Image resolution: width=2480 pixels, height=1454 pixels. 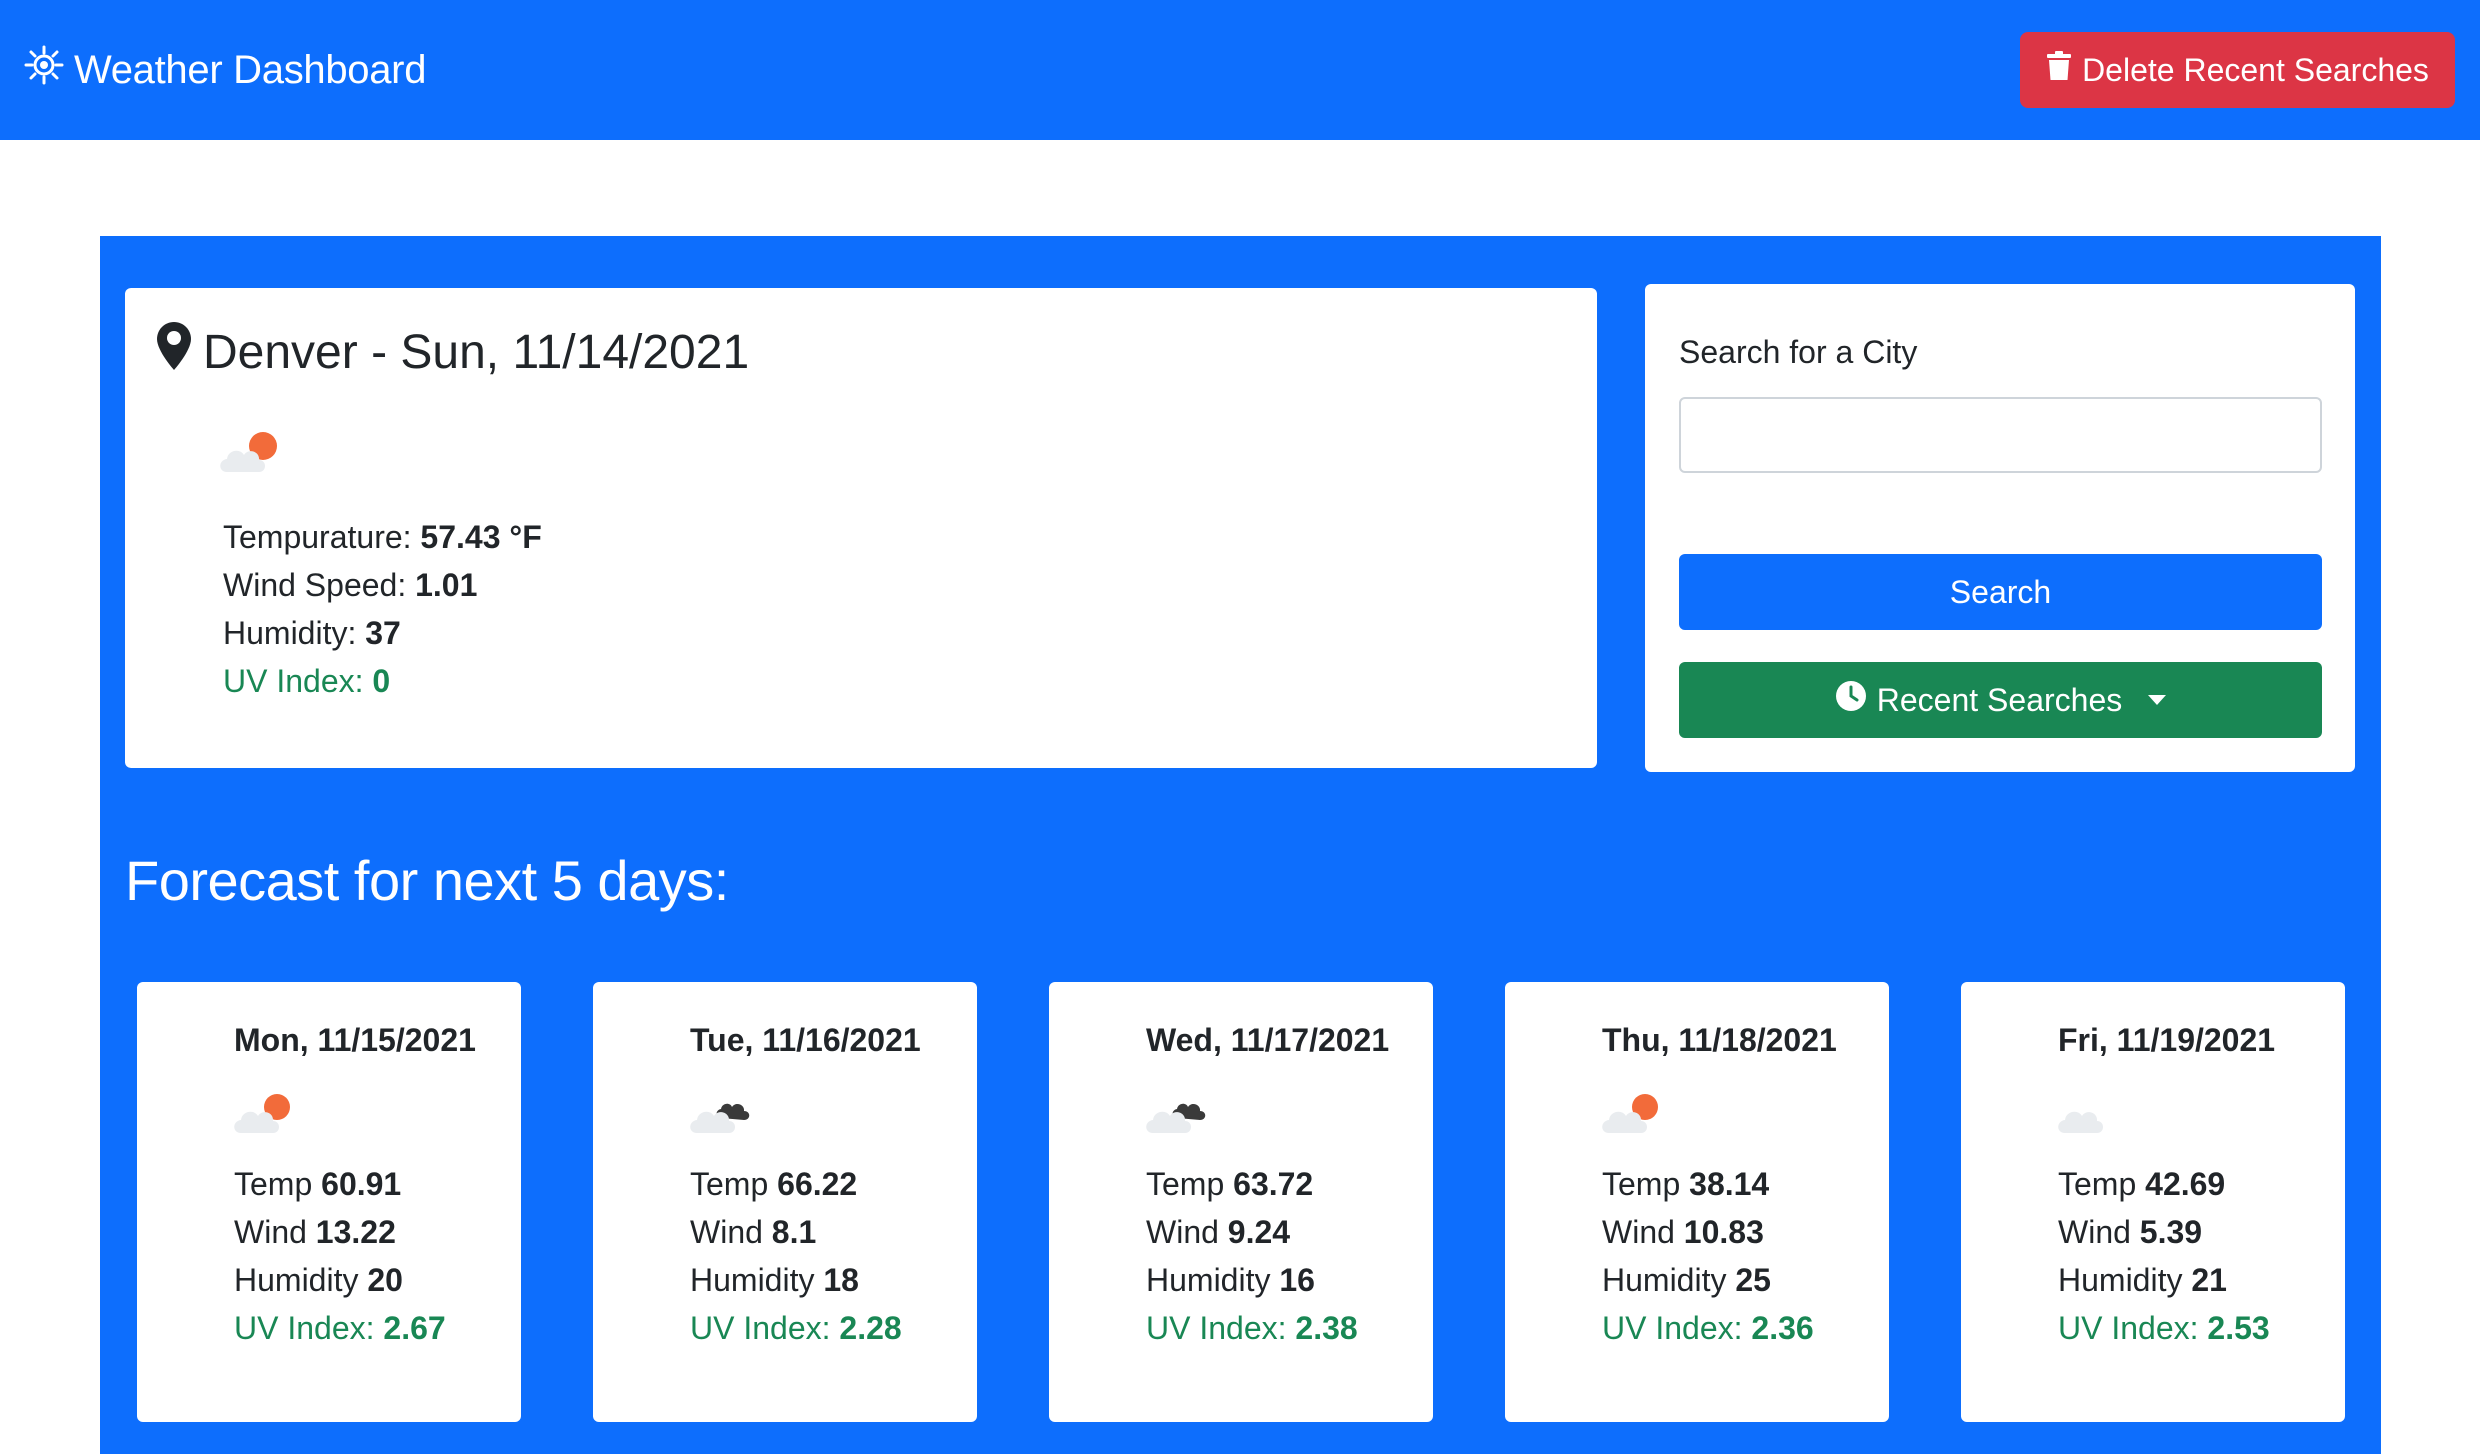 I want to click on search-button: Search, so click(x=2000, y=592).